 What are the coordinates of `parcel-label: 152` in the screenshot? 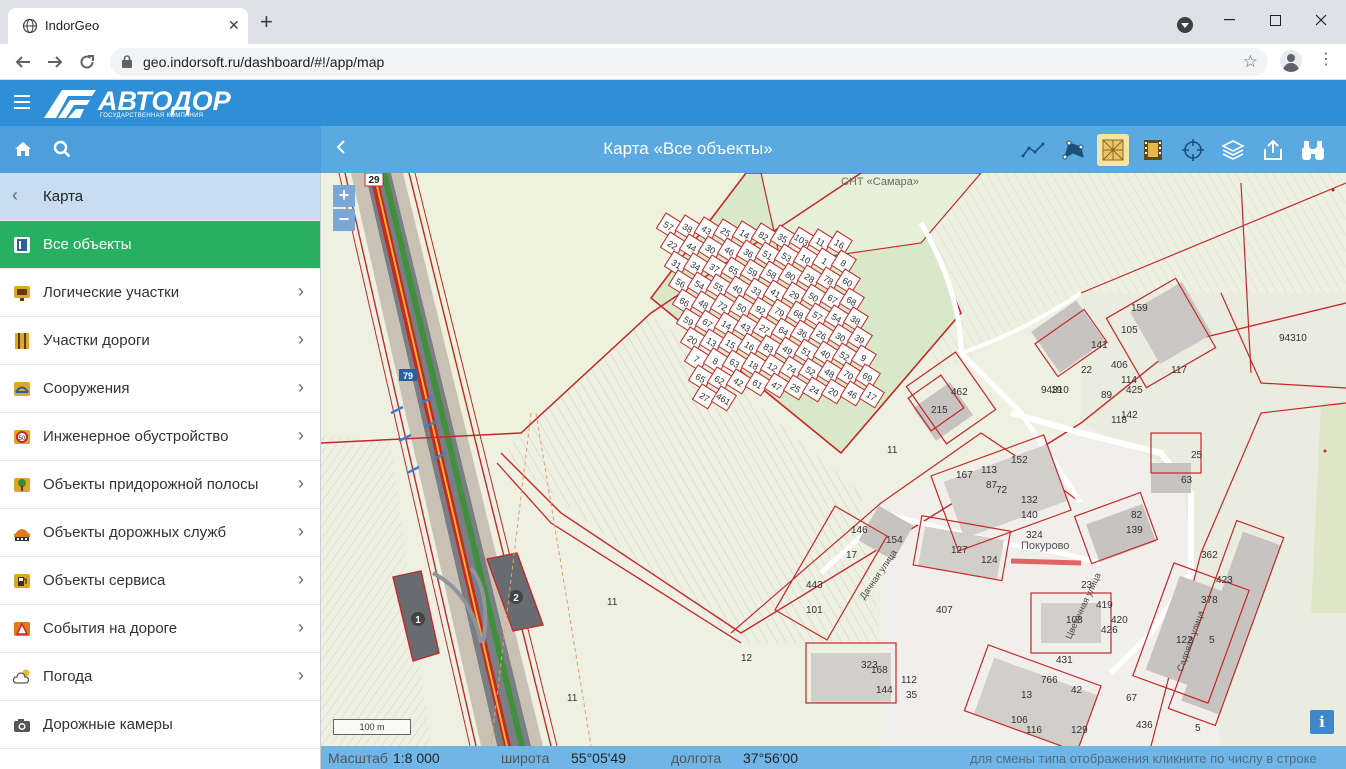 It's located at (1019, 460).